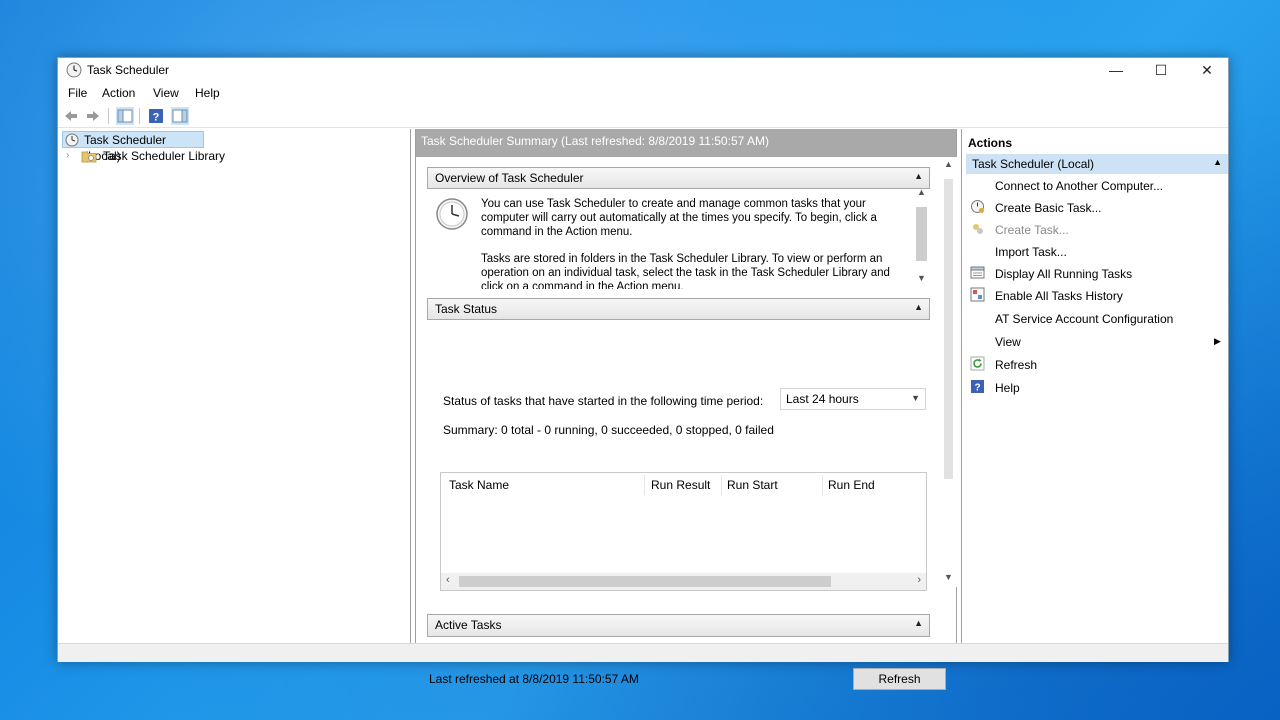  Describe the element at coordinates (1084, 319) in the screenshot. I see `action-at-service-account-configuration: AT Service Account Configuration` at that location.